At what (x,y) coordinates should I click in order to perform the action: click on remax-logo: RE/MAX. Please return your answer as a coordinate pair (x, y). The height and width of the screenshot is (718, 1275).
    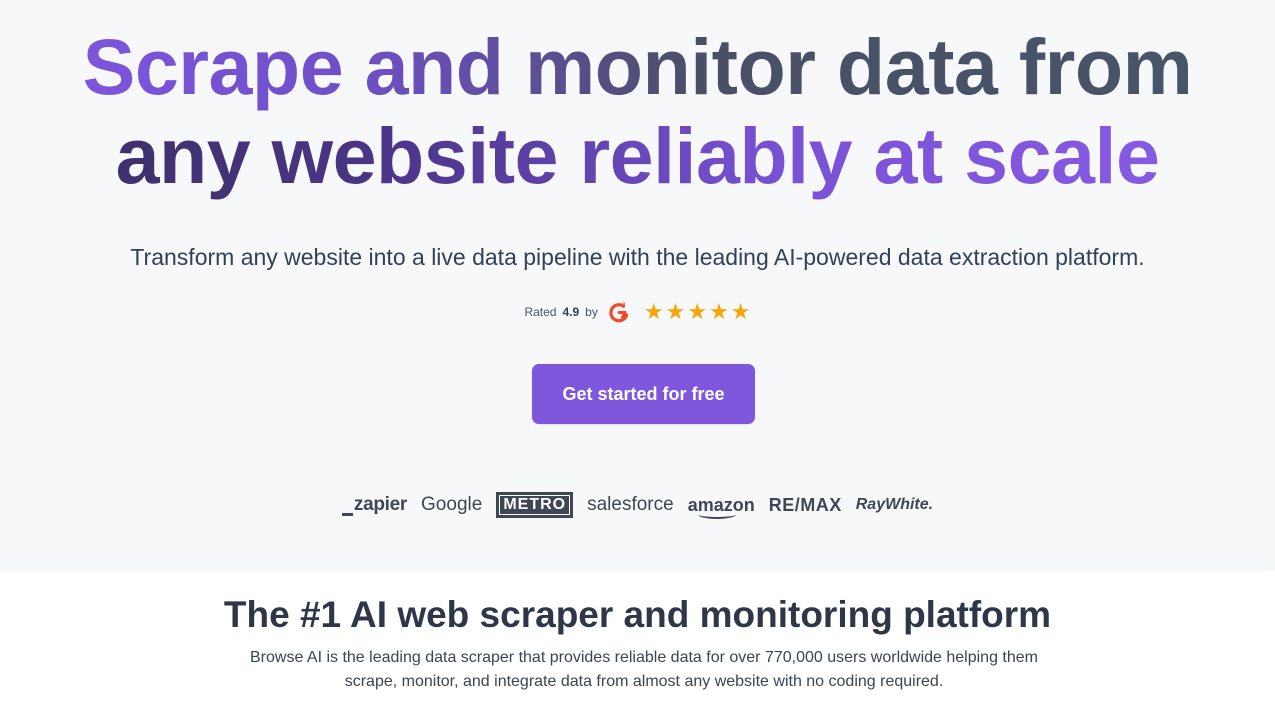
    Looking at the image, I should click on (805, 505).